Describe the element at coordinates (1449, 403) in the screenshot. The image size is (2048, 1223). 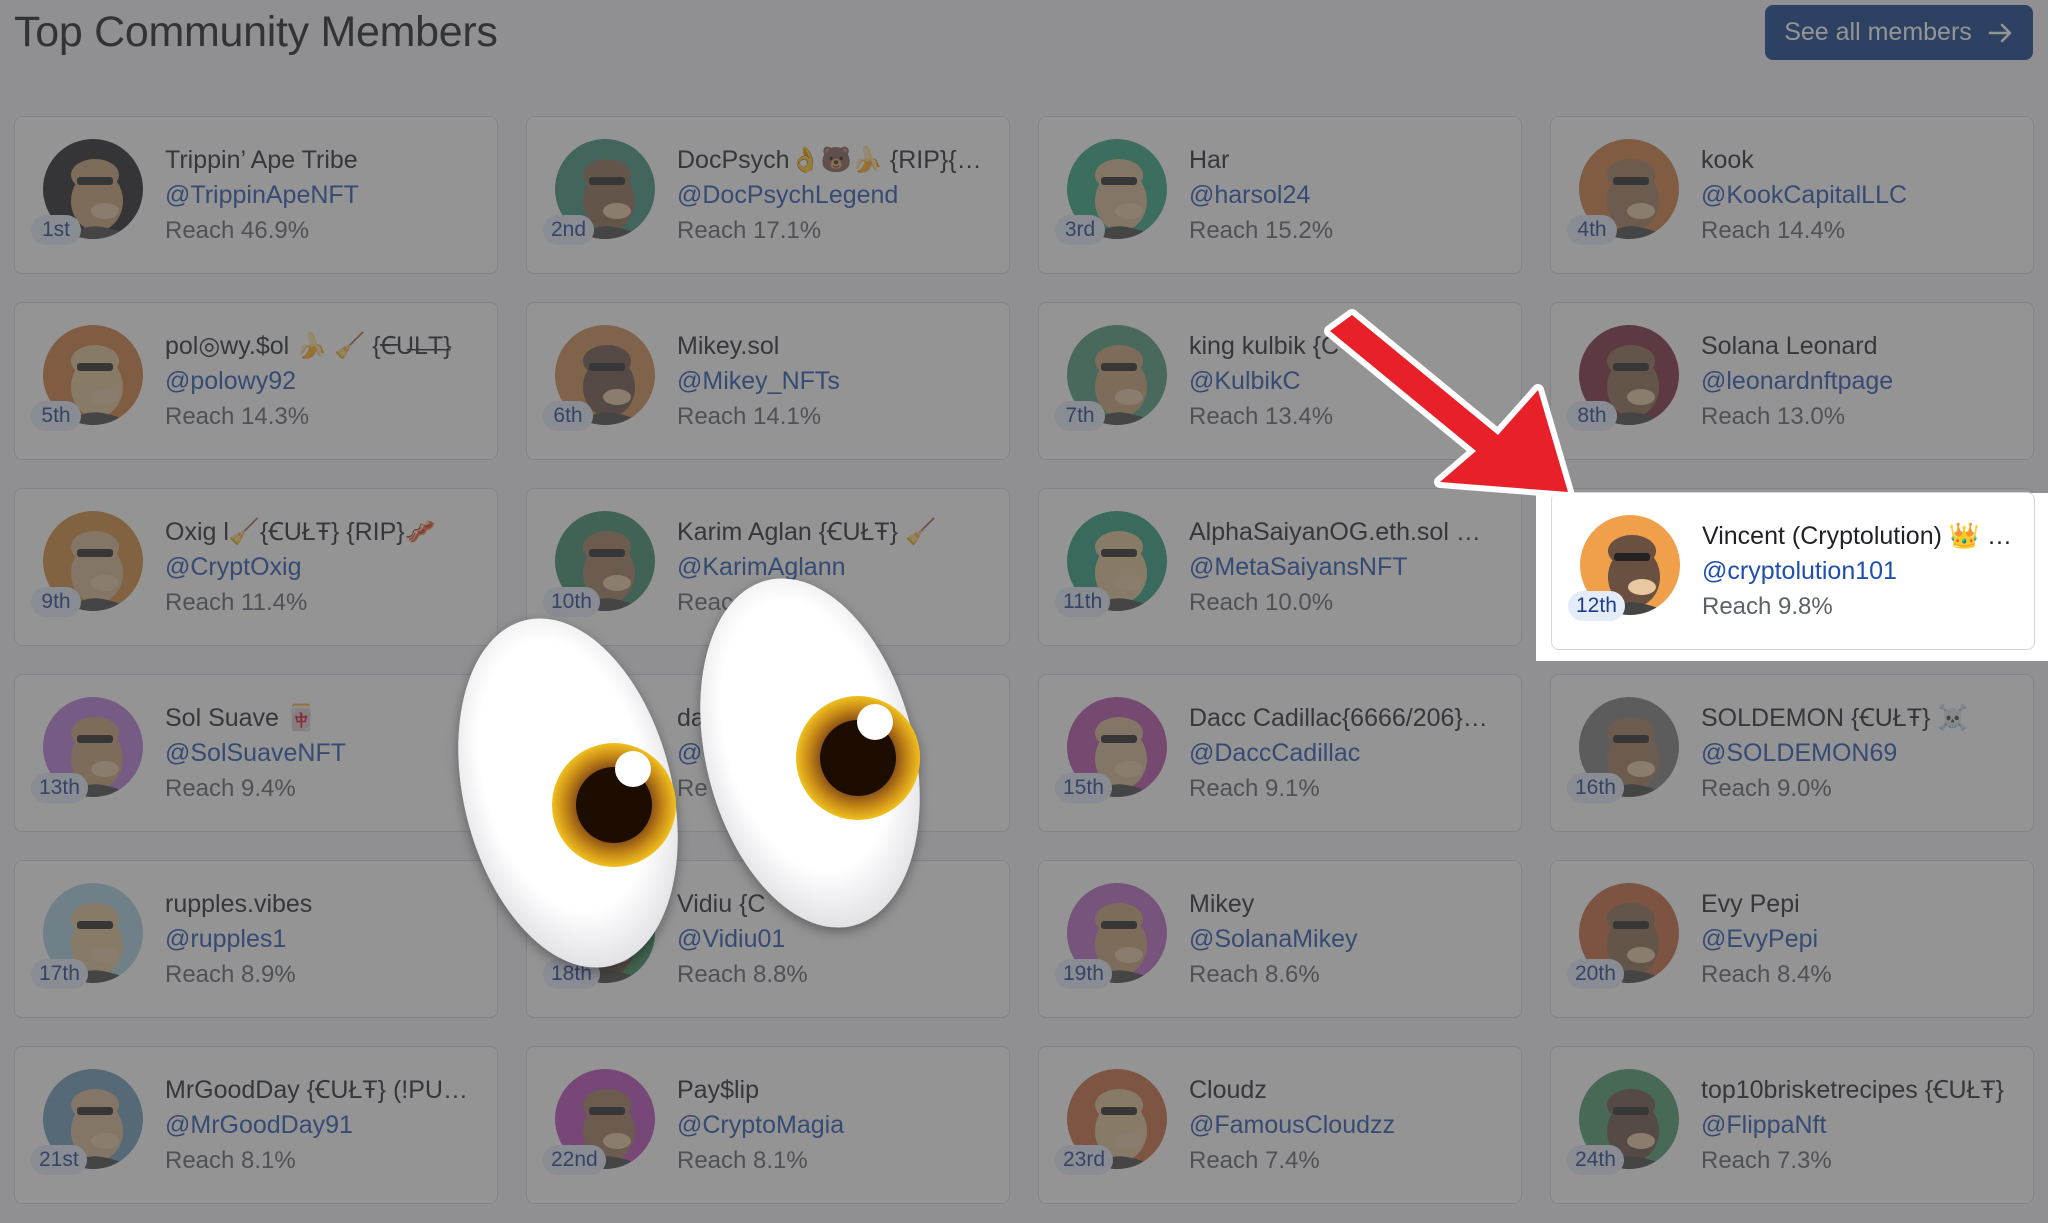
I see `red-arrow-icon` at that location.